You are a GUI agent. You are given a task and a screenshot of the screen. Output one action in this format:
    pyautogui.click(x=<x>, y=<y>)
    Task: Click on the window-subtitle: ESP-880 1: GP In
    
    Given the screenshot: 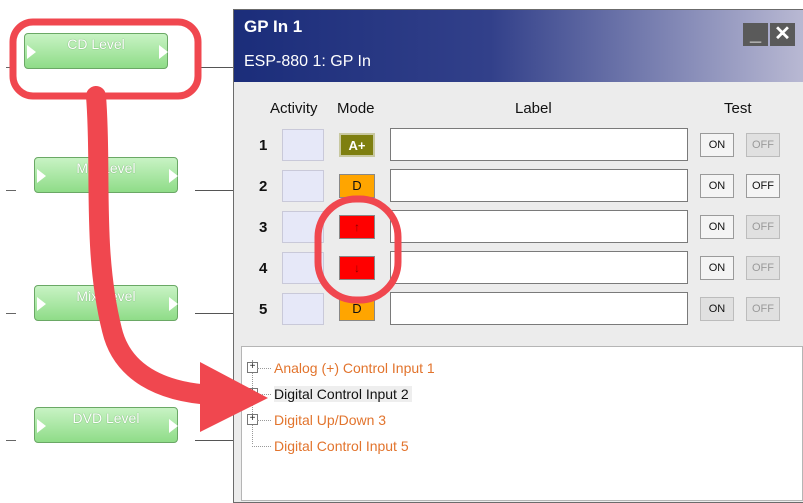 What is the action you would take?
    pyautogui.click(x=307, y=61)
    